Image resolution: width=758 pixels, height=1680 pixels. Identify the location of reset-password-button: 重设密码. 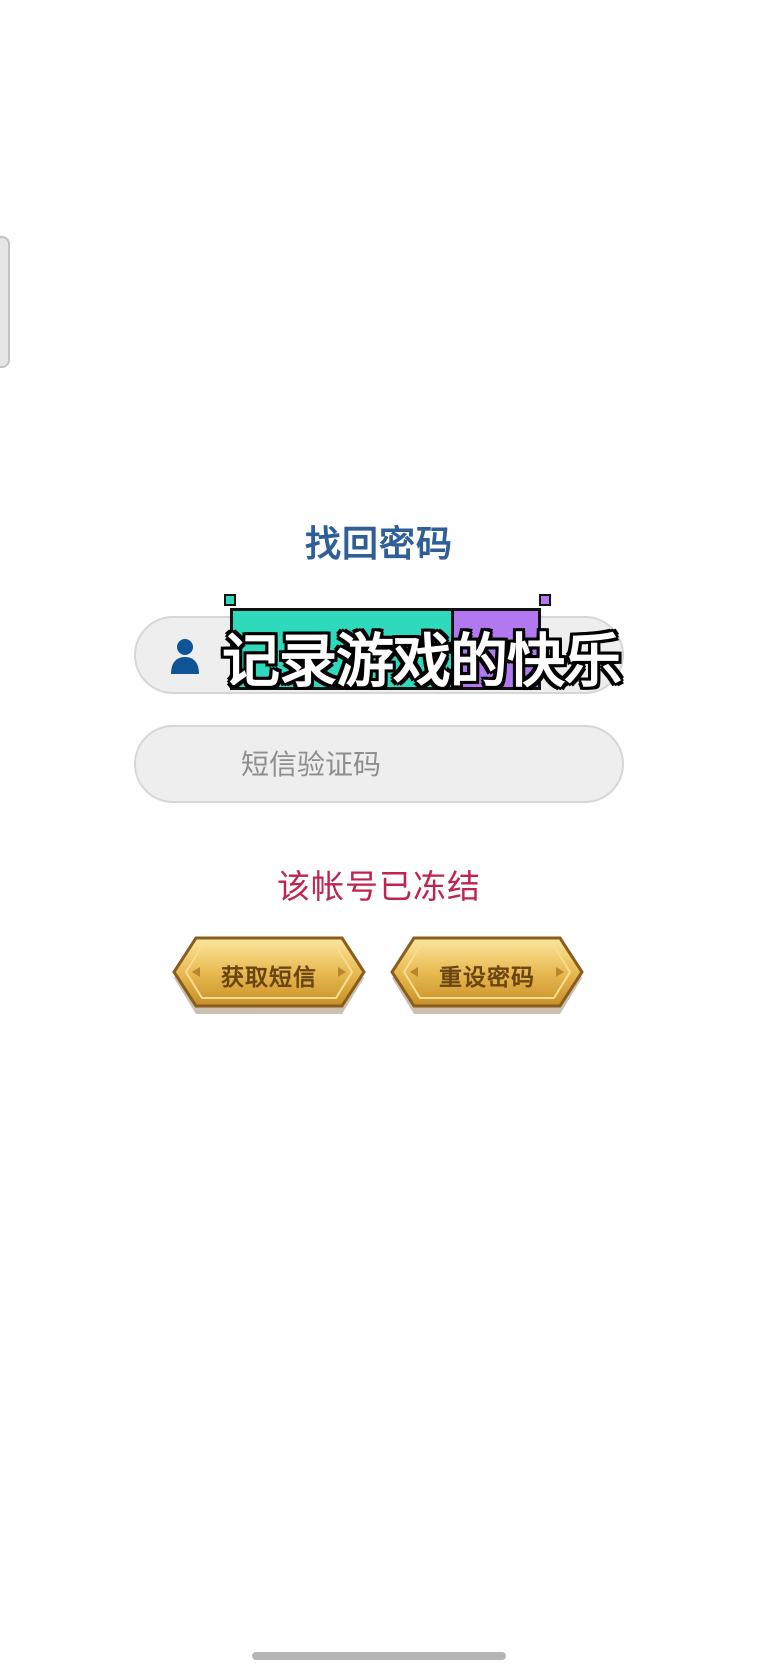
(487, 976).